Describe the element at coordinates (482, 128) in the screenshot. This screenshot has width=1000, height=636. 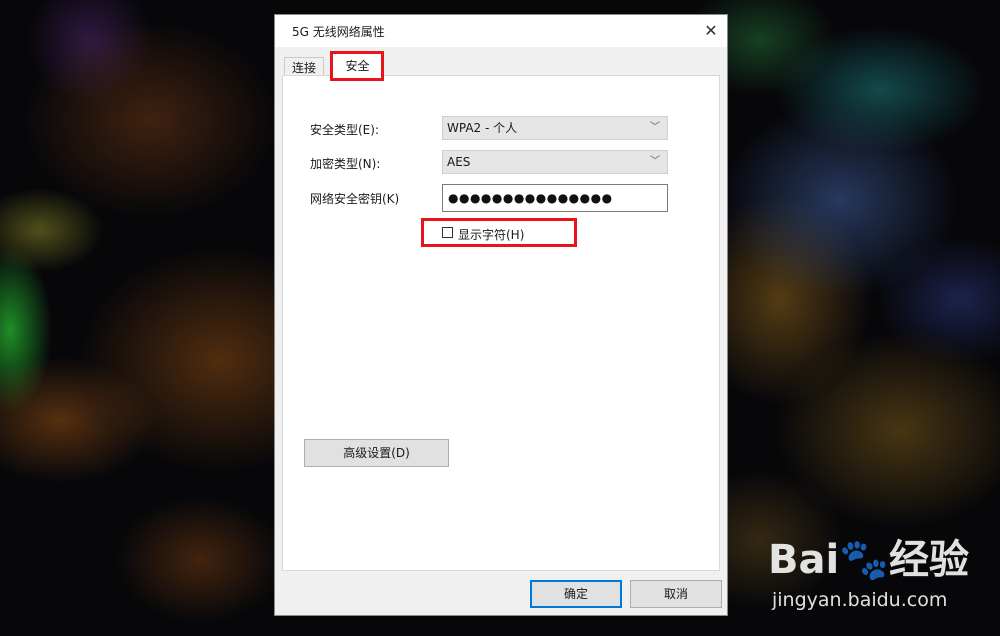
I see `security-type-value: WPA2 - 个人` at that location.